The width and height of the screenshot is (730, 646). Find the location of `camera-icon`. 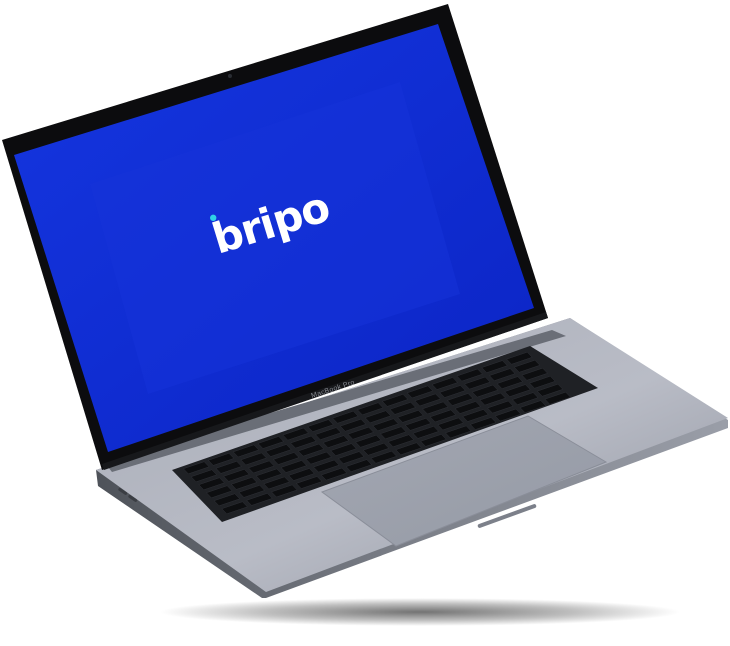

camera-icon is located at coordinates (230, 76).